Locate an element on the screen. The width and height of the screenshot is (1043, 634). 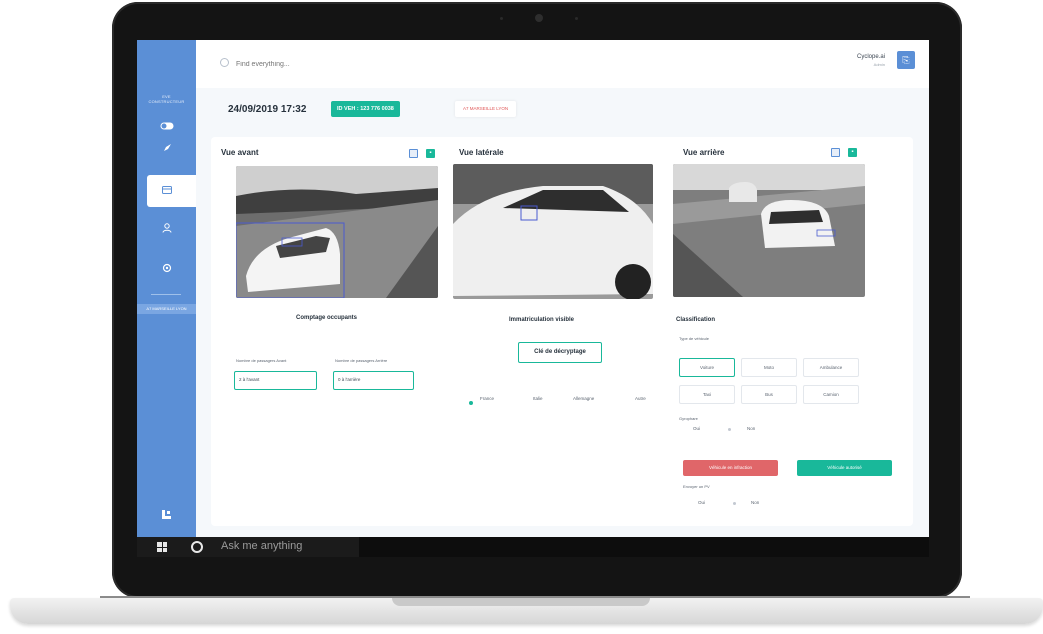
side-view-photo is located at coordinates (553, 231).